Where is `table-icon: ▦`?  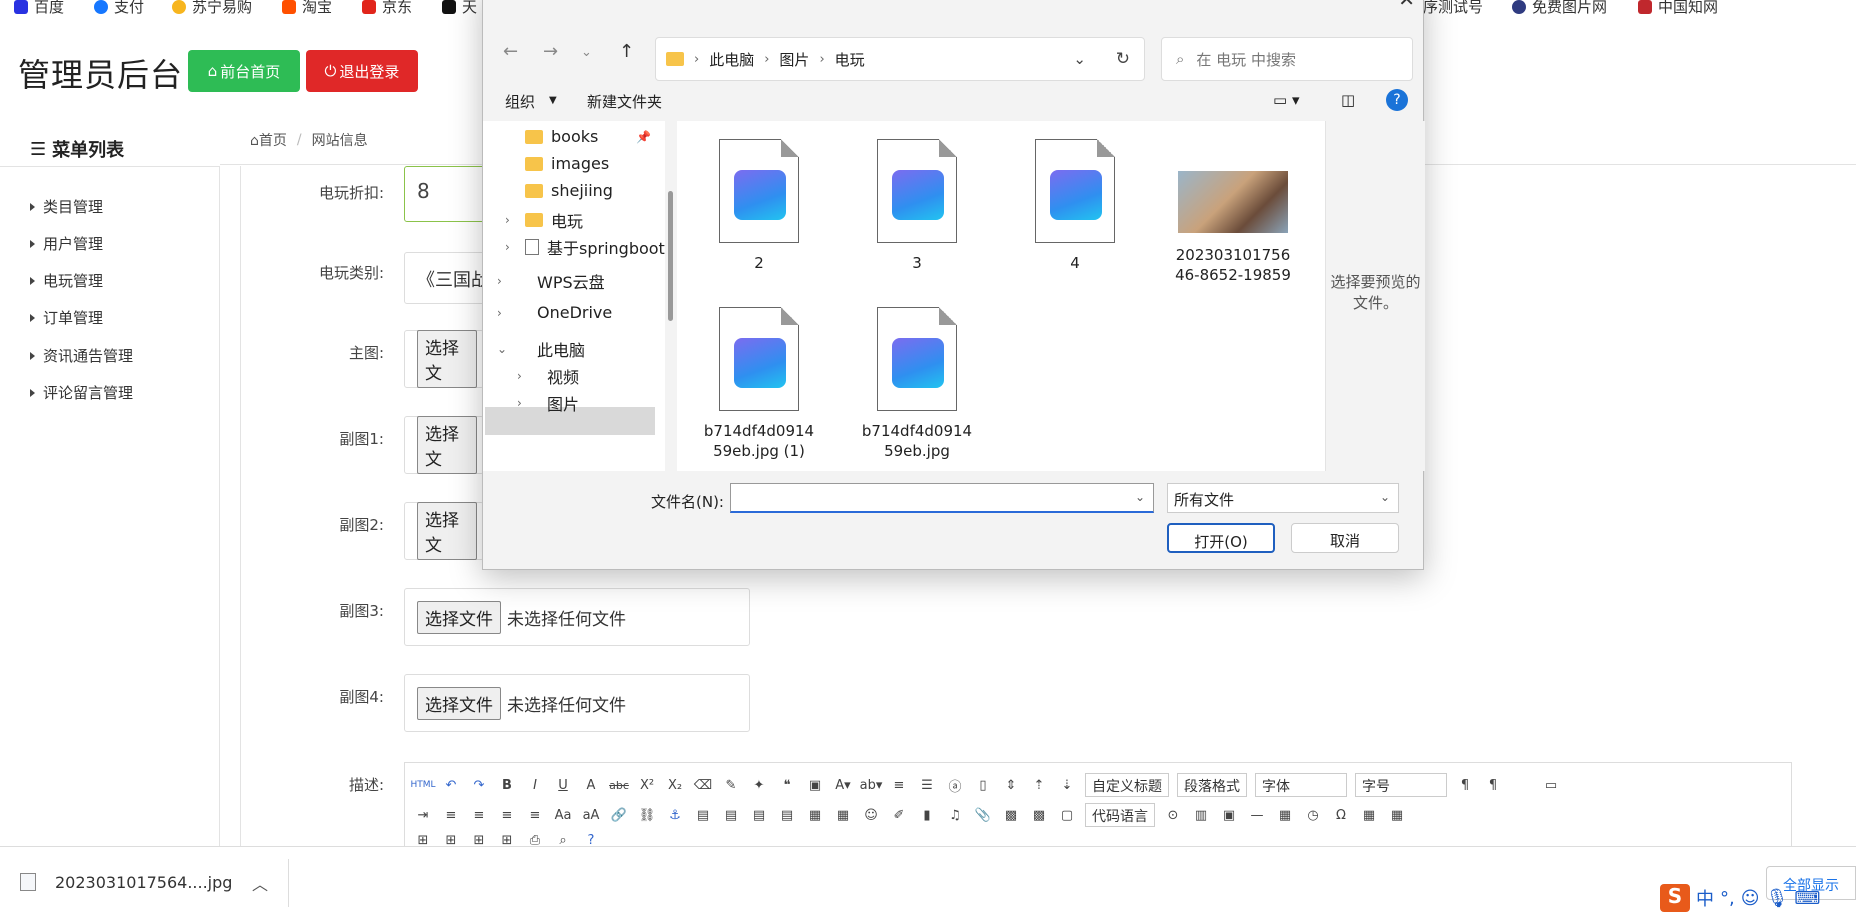
table-icon: ▦ is located at coordinates (1369, 815).